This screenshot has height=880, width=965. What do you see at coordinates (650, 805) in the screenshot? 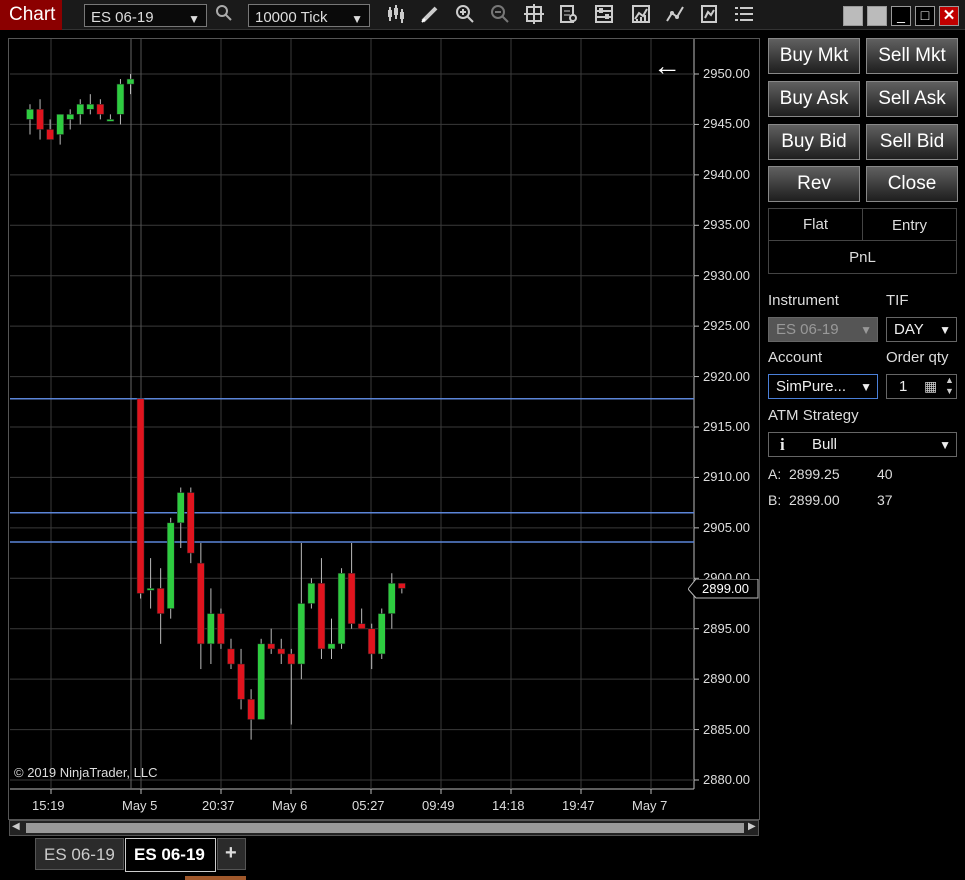
I see `time-tick-label: May 7` at bounding box center [650, 805].